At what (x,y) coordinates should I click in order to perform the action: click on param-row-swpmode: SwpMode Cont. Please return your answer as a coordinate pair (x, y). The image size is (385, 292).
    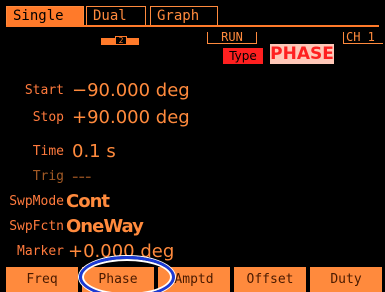
    Looking at the image, I should click on (192, 202).